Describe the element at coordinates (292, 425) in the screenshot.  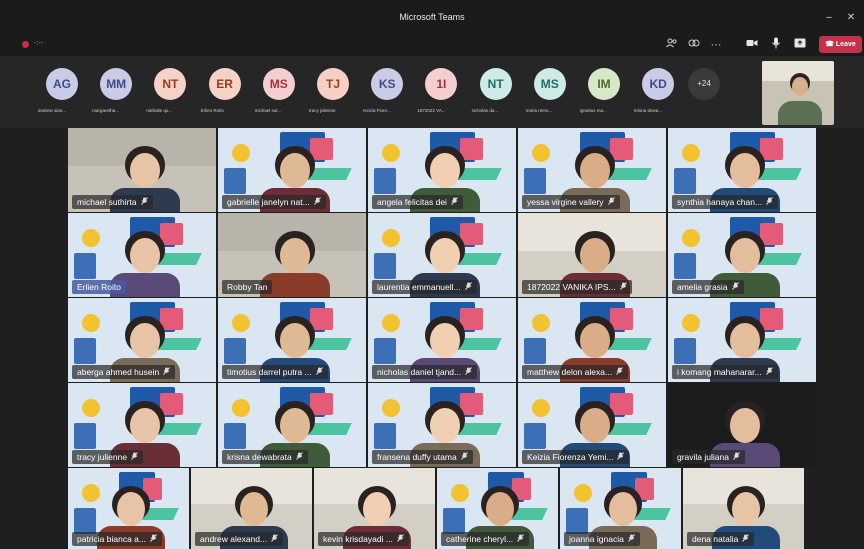
I see `video-tile: krisna dewabrata` at that location.